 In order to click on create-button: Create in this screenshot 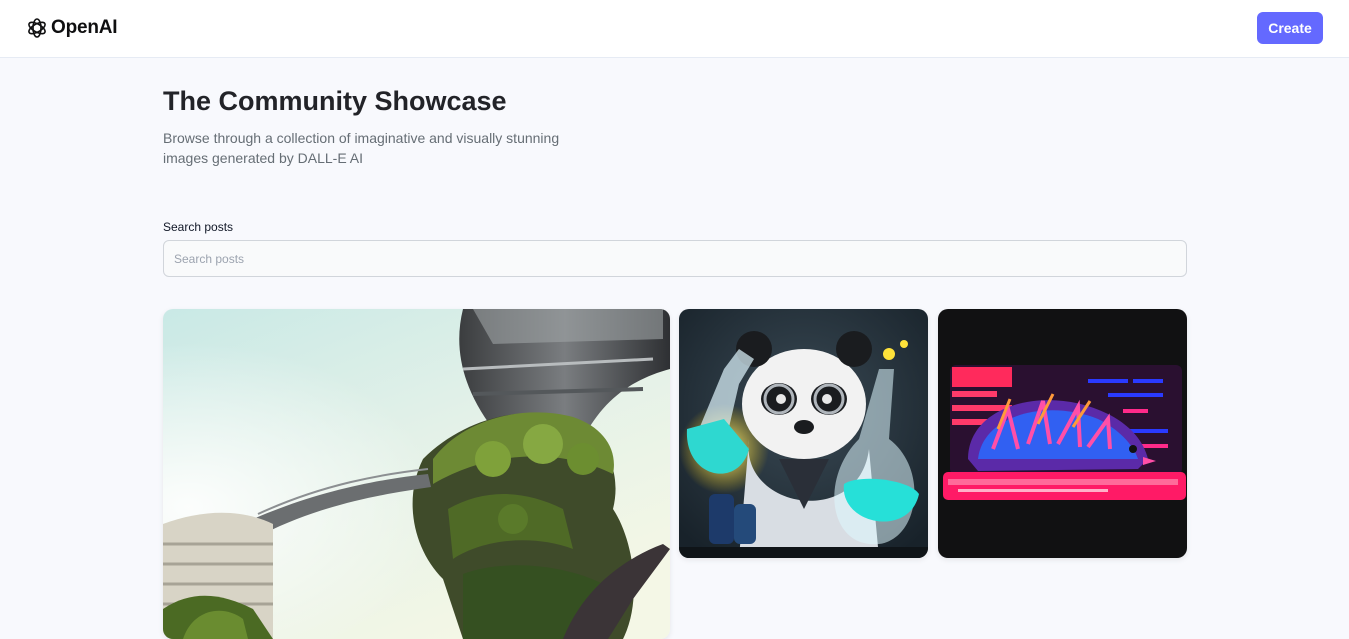, I will do `click(1290, 28)`.